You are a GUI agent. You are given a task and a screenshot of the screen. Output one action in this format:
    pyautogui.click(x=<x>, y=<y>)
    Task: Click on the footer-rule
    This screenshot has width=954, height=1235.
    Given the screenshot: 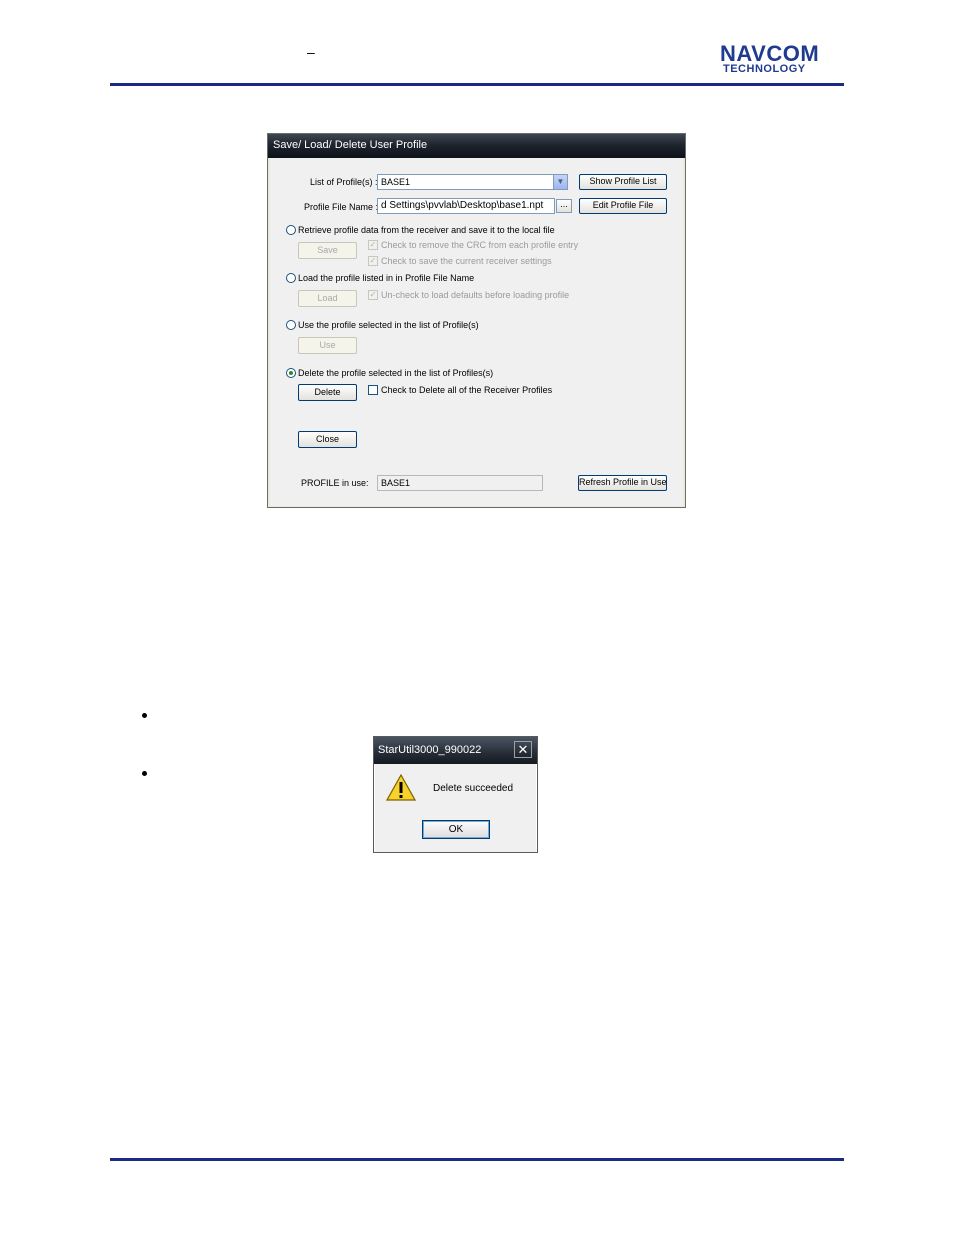 What is the action you would take?
    pyautogui.click(x=477, y=1159)
    